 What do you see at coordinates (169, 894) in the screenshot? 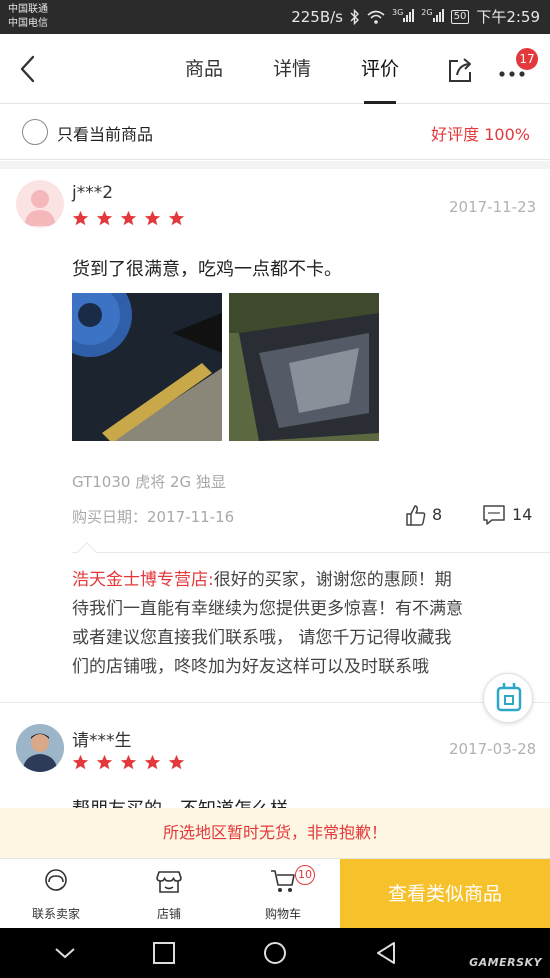
I see `shop-button: 店铺` at bounding box center [169, 894].